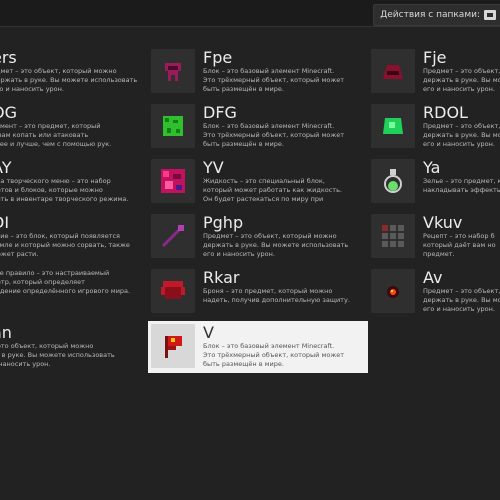 The height and width of the screenshot is (500, 500). I want to click on element-name: Fje, so click(435, 58).